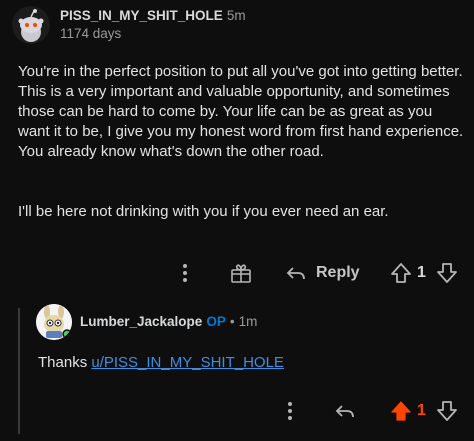 The image size is (474, 441). What do you see at coordinates (216, 321) in the screenshot?
I see `op-badge: OP` at bounding box center [216, 321].